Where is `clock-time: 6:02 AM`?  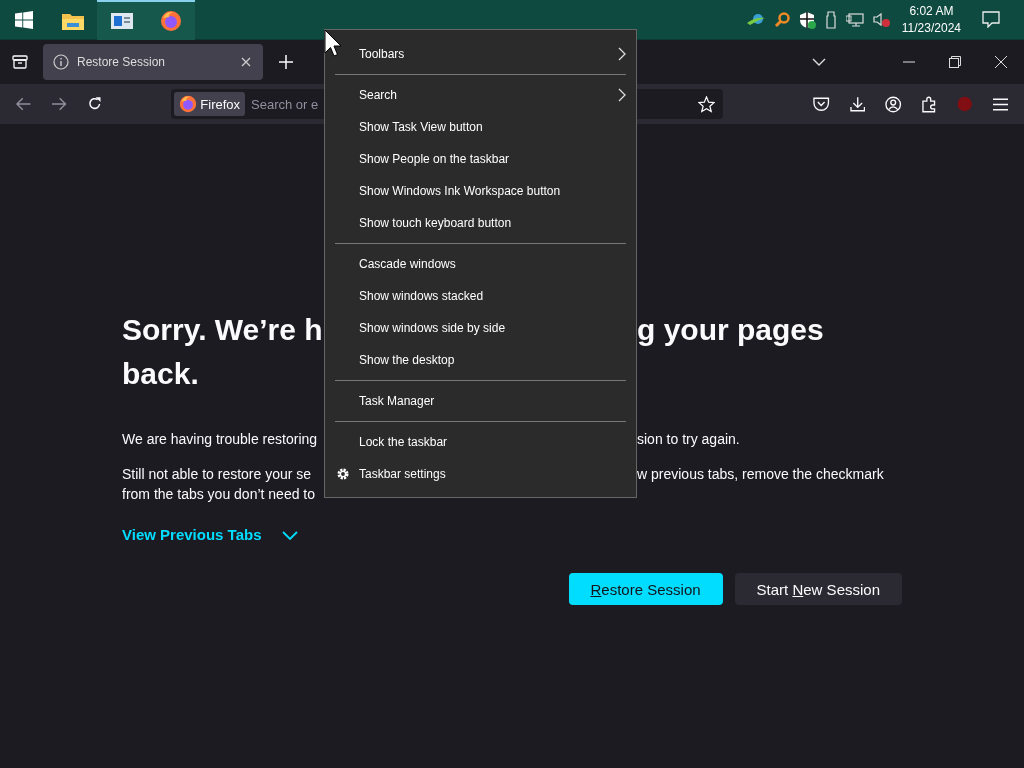 clock-time: 6:02 AM is located at coordinates (931, 11).